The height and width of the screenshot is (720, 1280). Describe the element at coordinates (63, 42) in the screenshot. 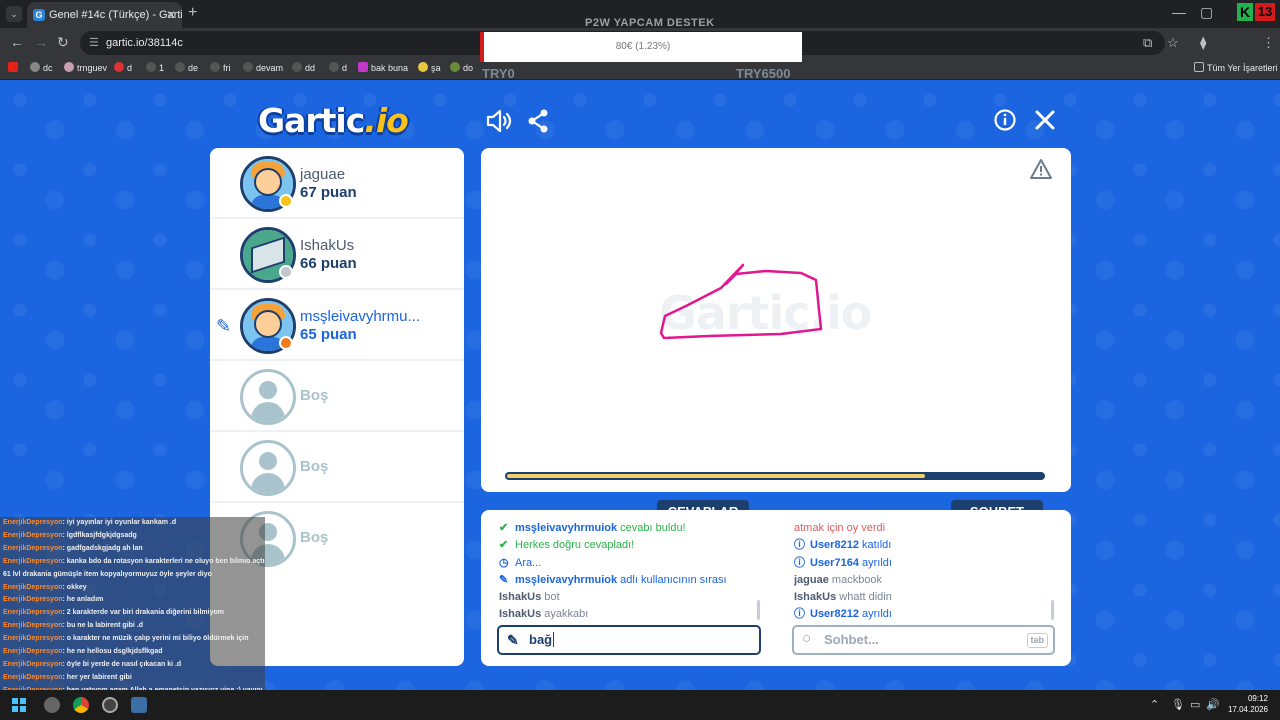

I see `reload-icon: ↻` at that location.